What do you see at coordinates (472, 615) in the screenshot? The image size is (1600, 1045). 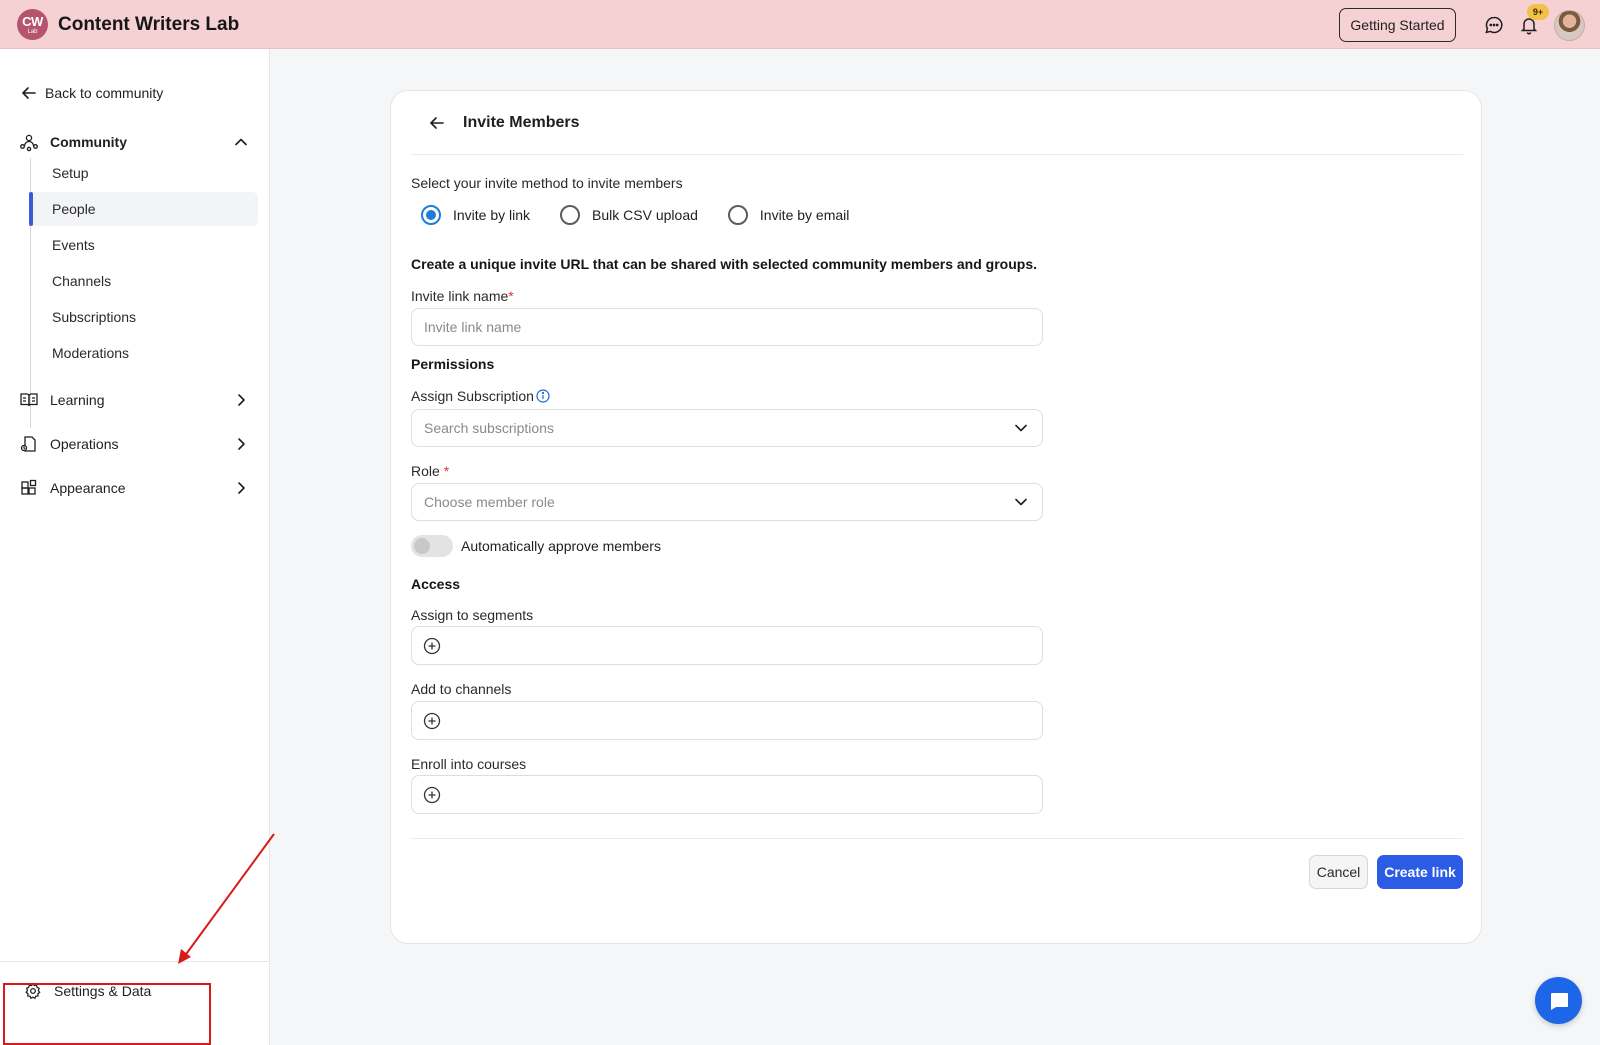 I see `segments-label: Assign to segments` at bounding box center [472, 615].